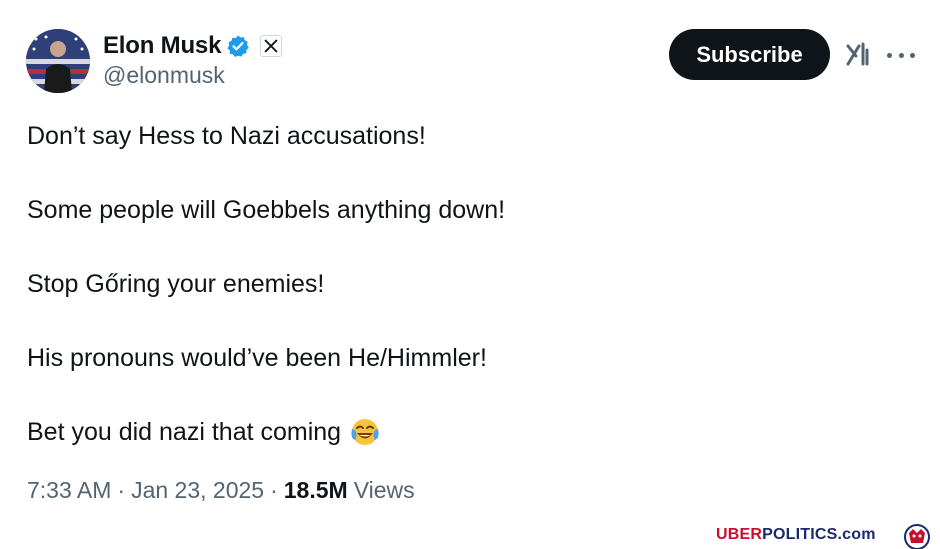  Describe the element at coordinates (917, 535) in the screenshot. I see `watermark-logo-icon` at that location.